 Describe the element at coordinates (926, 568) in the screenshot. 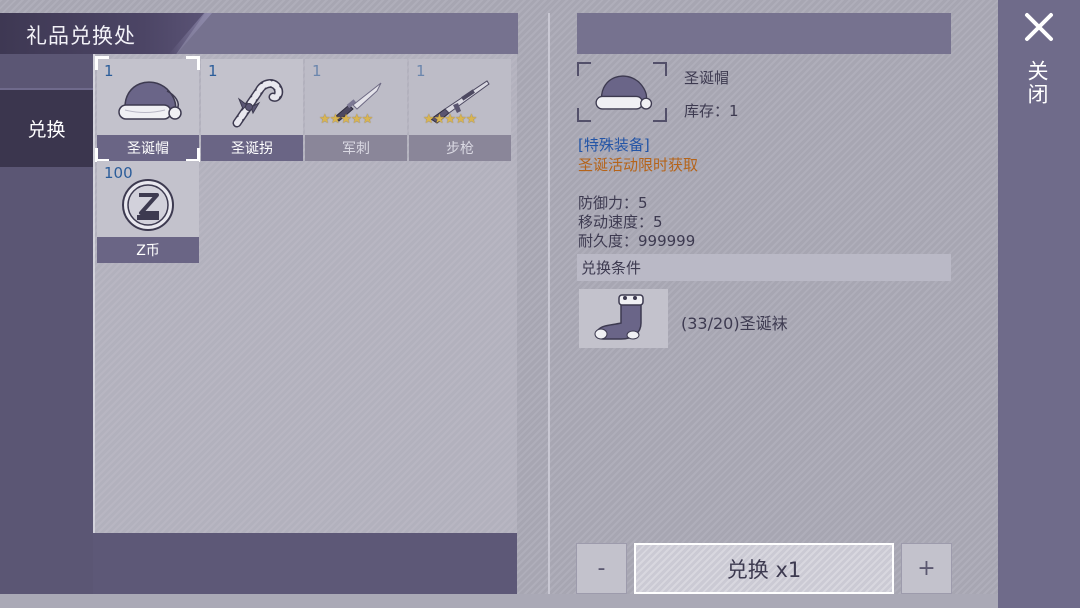

I see `increase-quantity-button: +` at that location.